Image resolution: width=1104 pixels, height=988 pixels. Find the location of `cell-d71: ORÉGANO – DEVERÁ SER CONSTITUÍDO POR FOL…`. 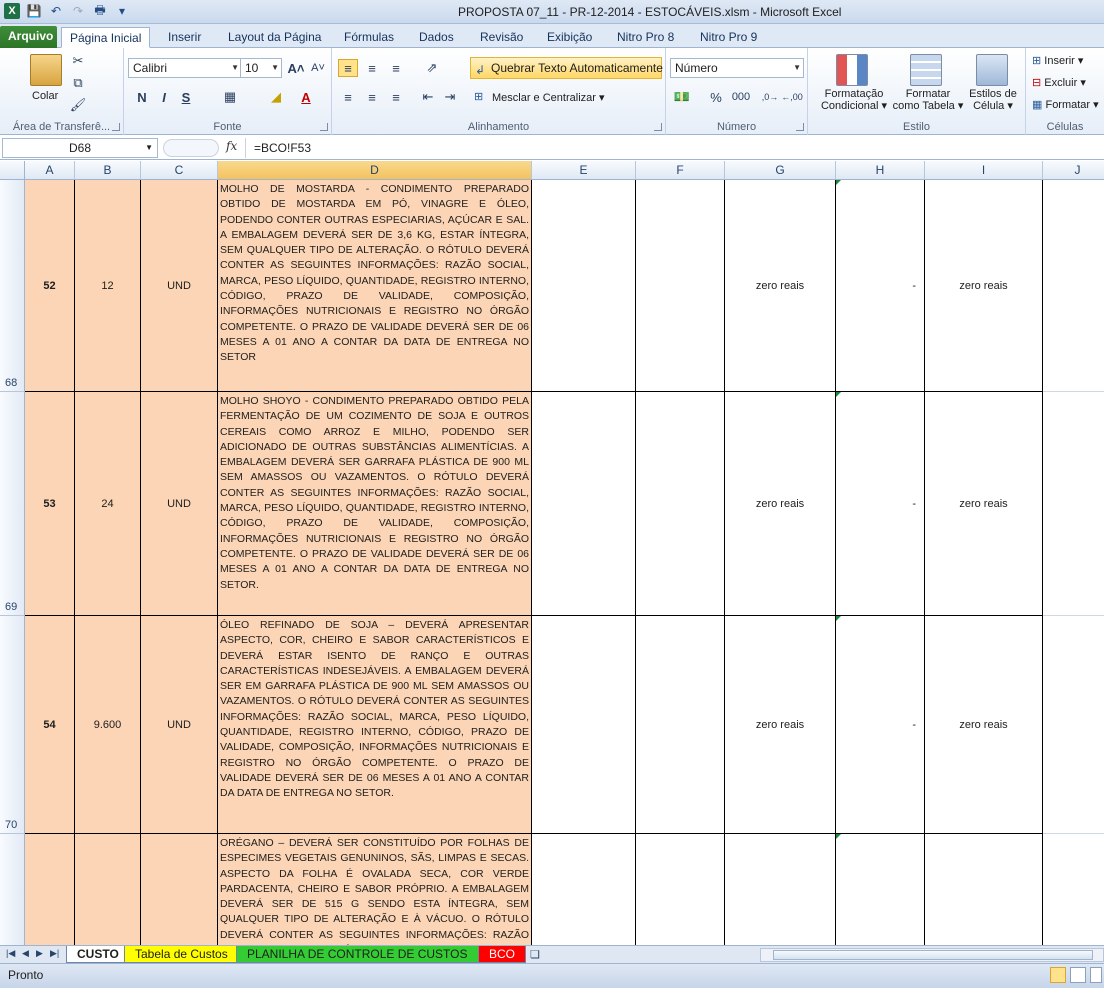

cell-d71: ORÉGANO – DEVERÁ SER CONSTITUÍDO POR FOL… is located at coordinates (375, 889).